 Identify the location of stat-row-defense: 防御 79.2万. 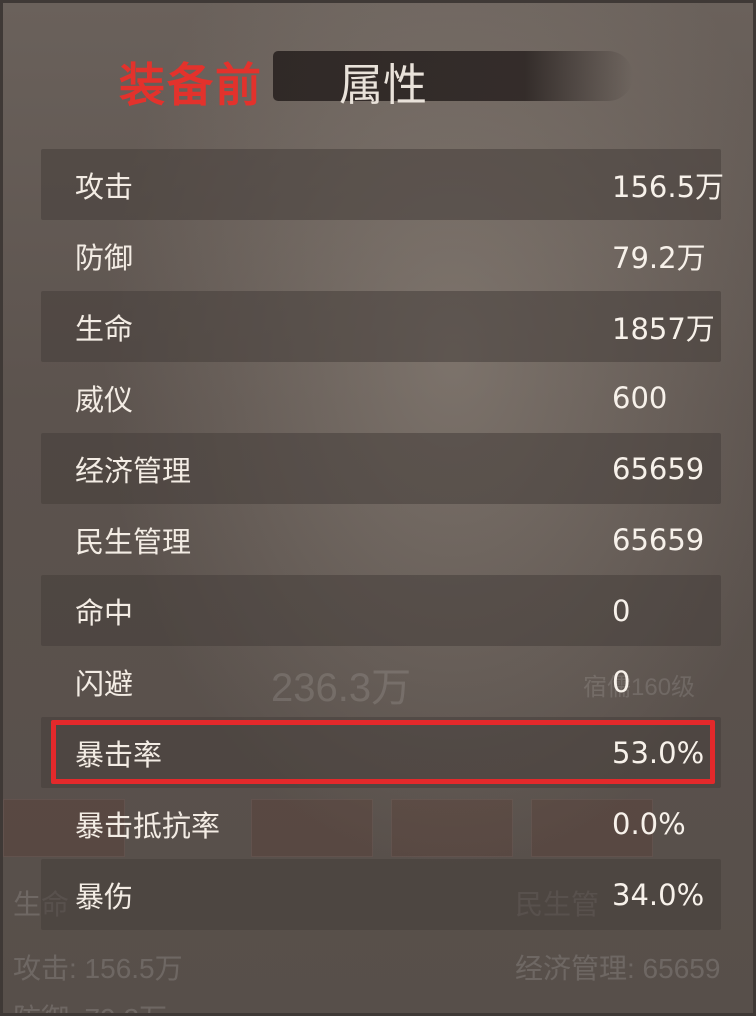
(381, 255).